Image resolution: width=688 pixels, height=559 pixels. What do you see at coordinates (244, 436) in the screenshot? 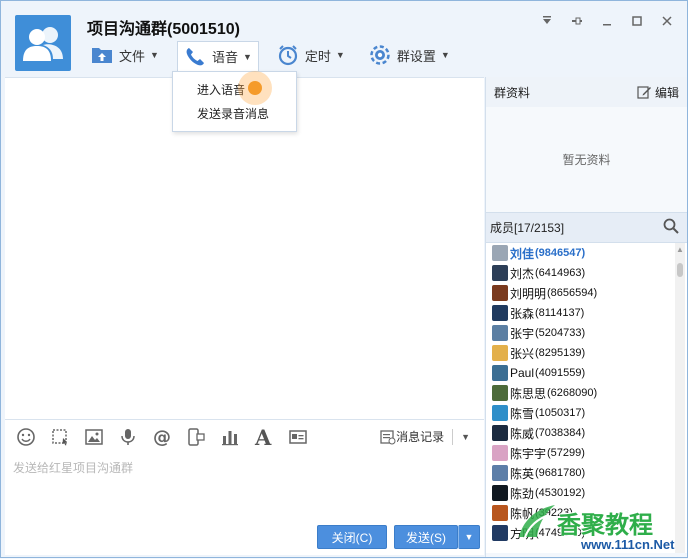
I see `input-toolbar: @ A 消息记录 ▼` at bounding box center [244, 436].